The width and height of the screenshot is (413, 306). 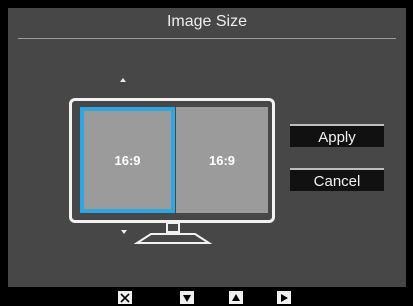 I want to click on apply-button: Apply, so click(x=337, y=135).